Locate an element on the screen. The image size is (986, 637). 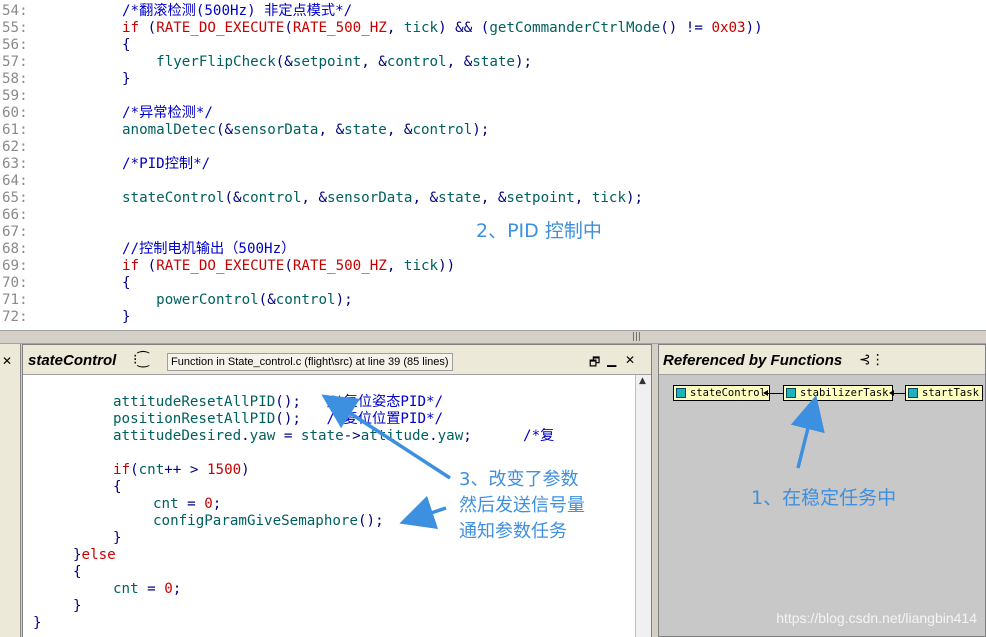
restore-icon: 🗗 is located at coordinates (594, 363).